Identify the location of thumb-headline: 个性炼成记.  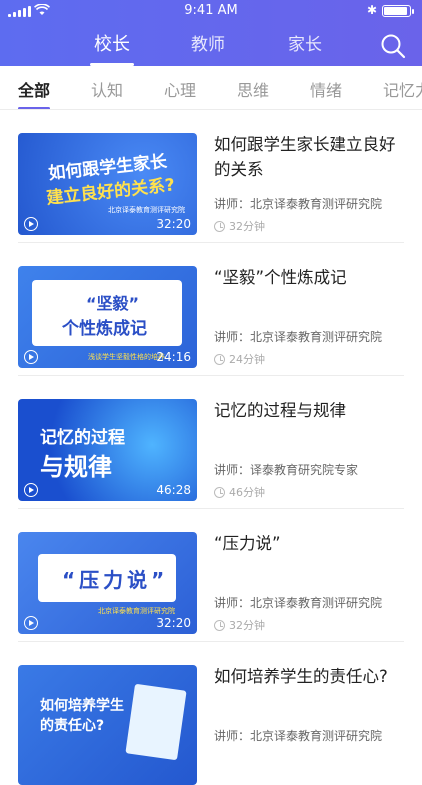
(104, 329).